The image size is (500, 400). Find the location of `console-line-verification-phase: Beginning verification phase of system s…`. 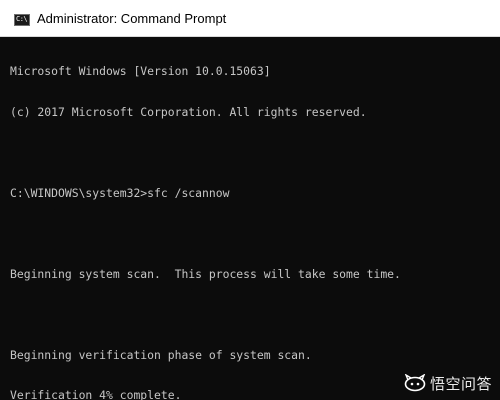

console-line-verification-phase: Beginning verification phase of system s… is located at coordinates (161, 354).